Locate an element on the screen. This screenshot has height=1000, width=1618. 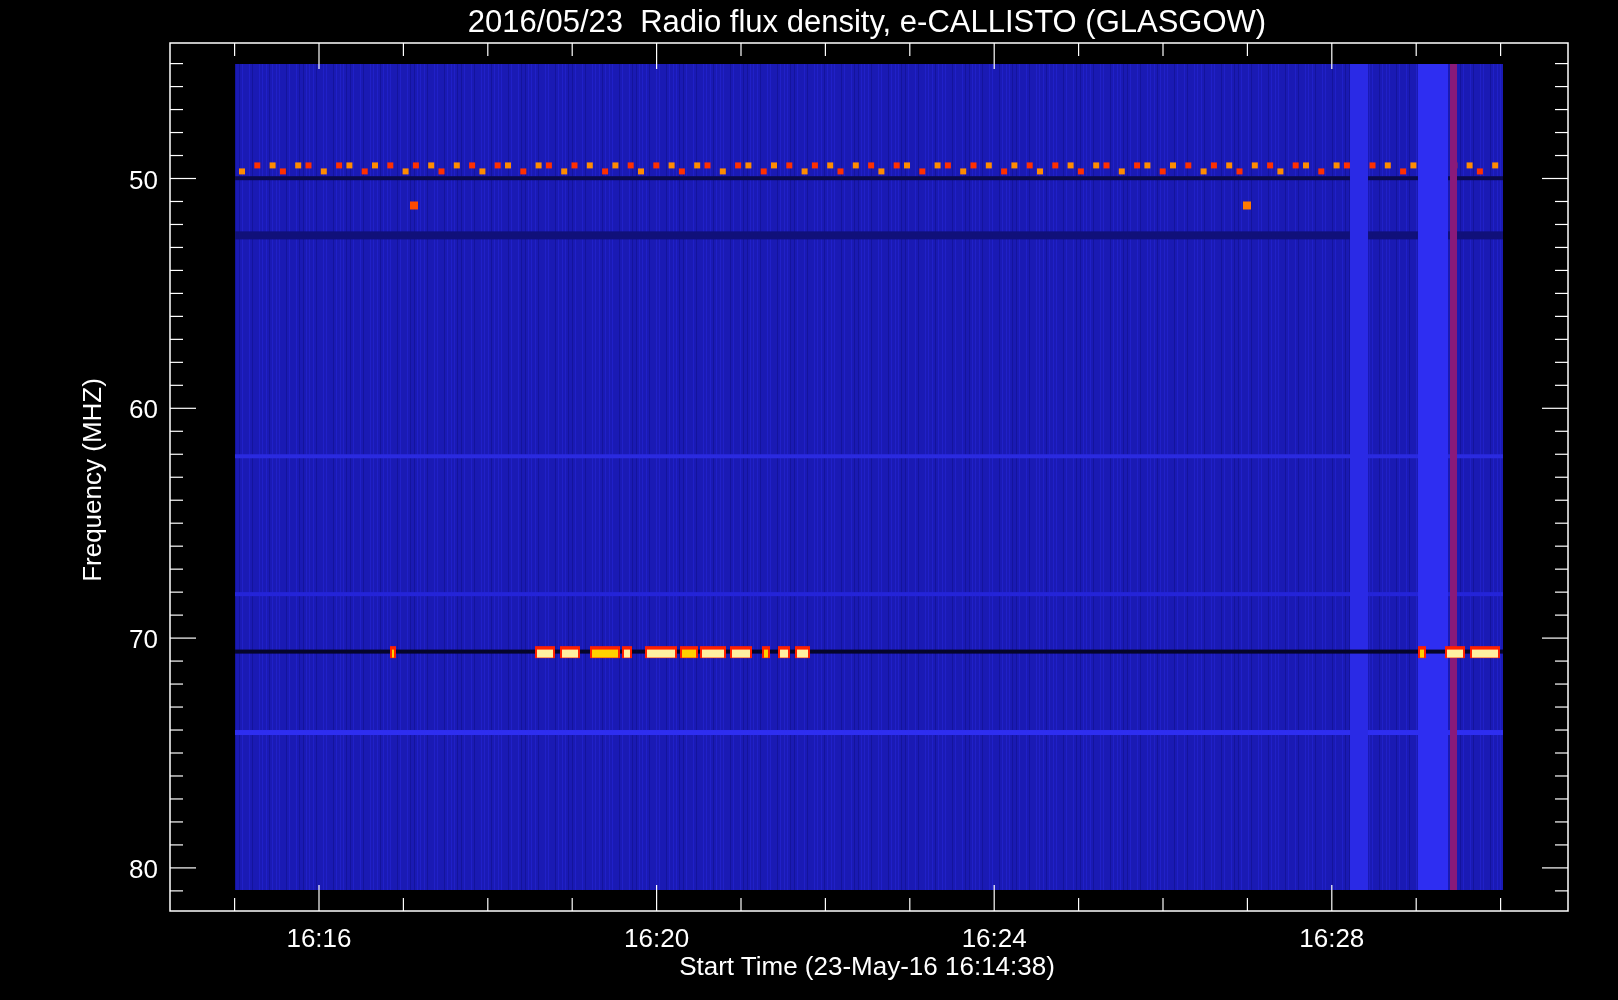
x-tick-label: 16:16 is located at coordinates (319, 938).